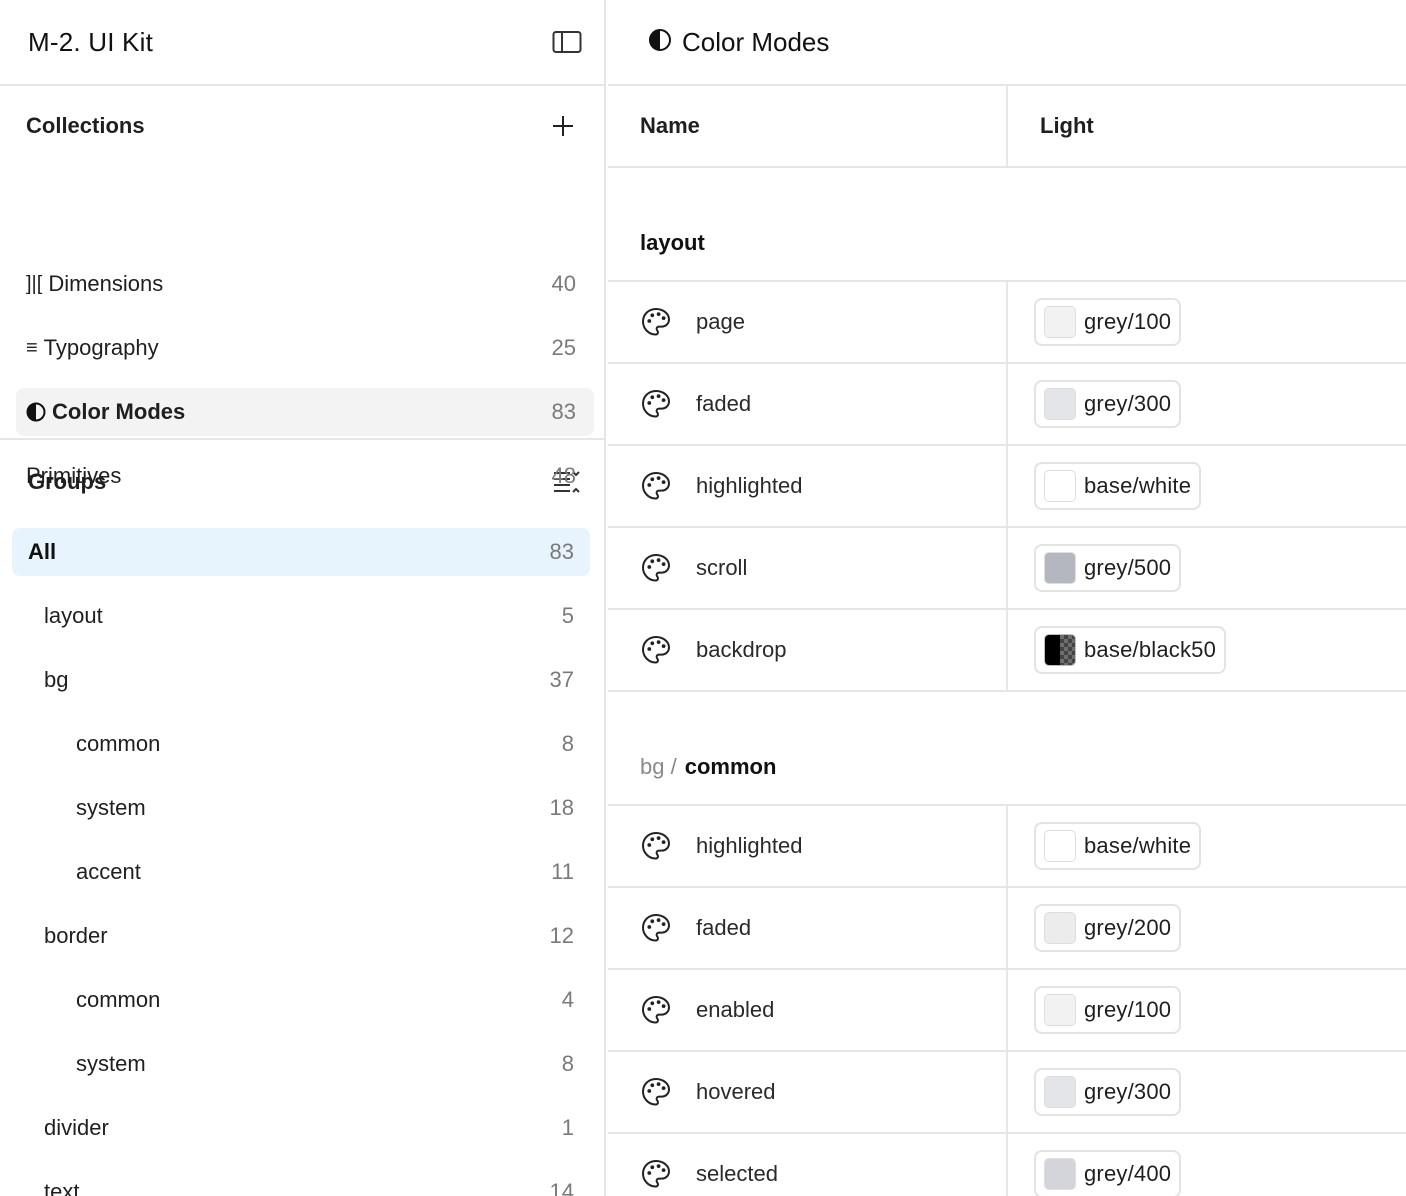 The image size is (1406, 1196). I want to click on group-count: 14, so click(561, 1187).